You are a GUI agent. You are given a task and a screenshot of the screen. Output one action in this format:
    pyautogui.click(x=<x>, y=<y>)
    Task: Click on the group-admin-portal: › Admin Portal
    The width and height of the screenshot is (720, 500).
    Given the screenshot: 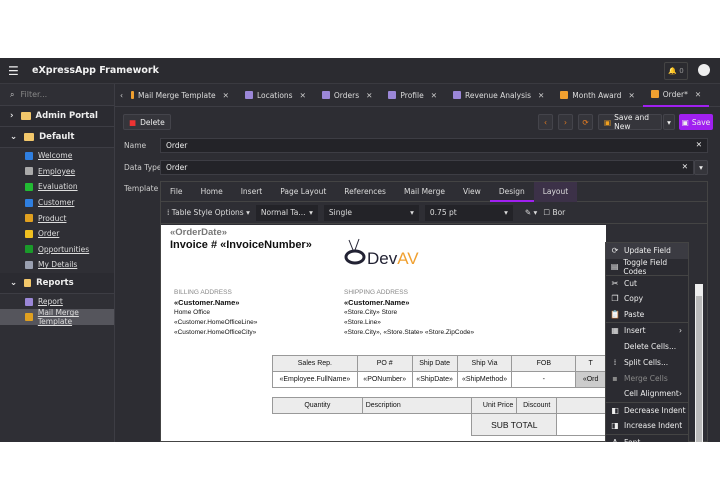 What is the action you would take?
    pyautogui.click(x=57, y=116)
    